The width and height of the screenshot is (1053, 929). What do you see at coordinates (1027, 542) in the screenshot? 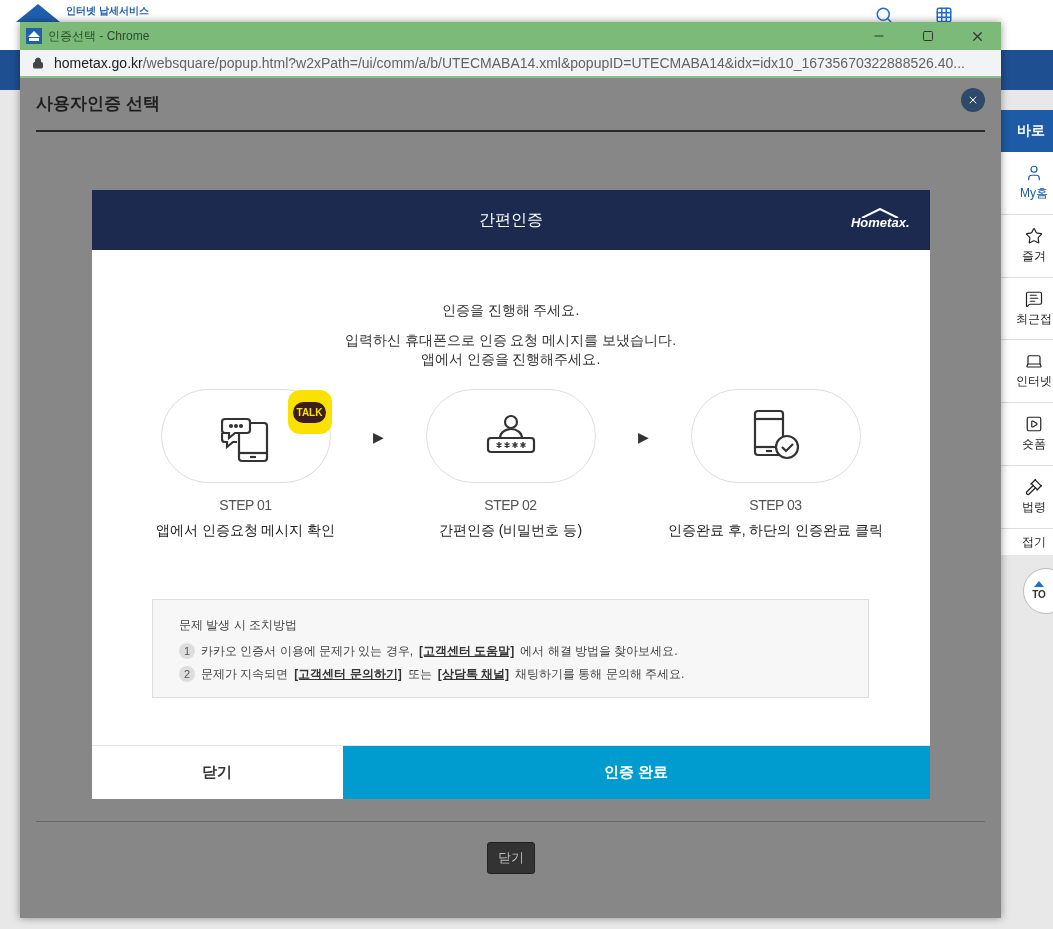
I see `collapse-button: 접기` at bounding box center [1027, 542].